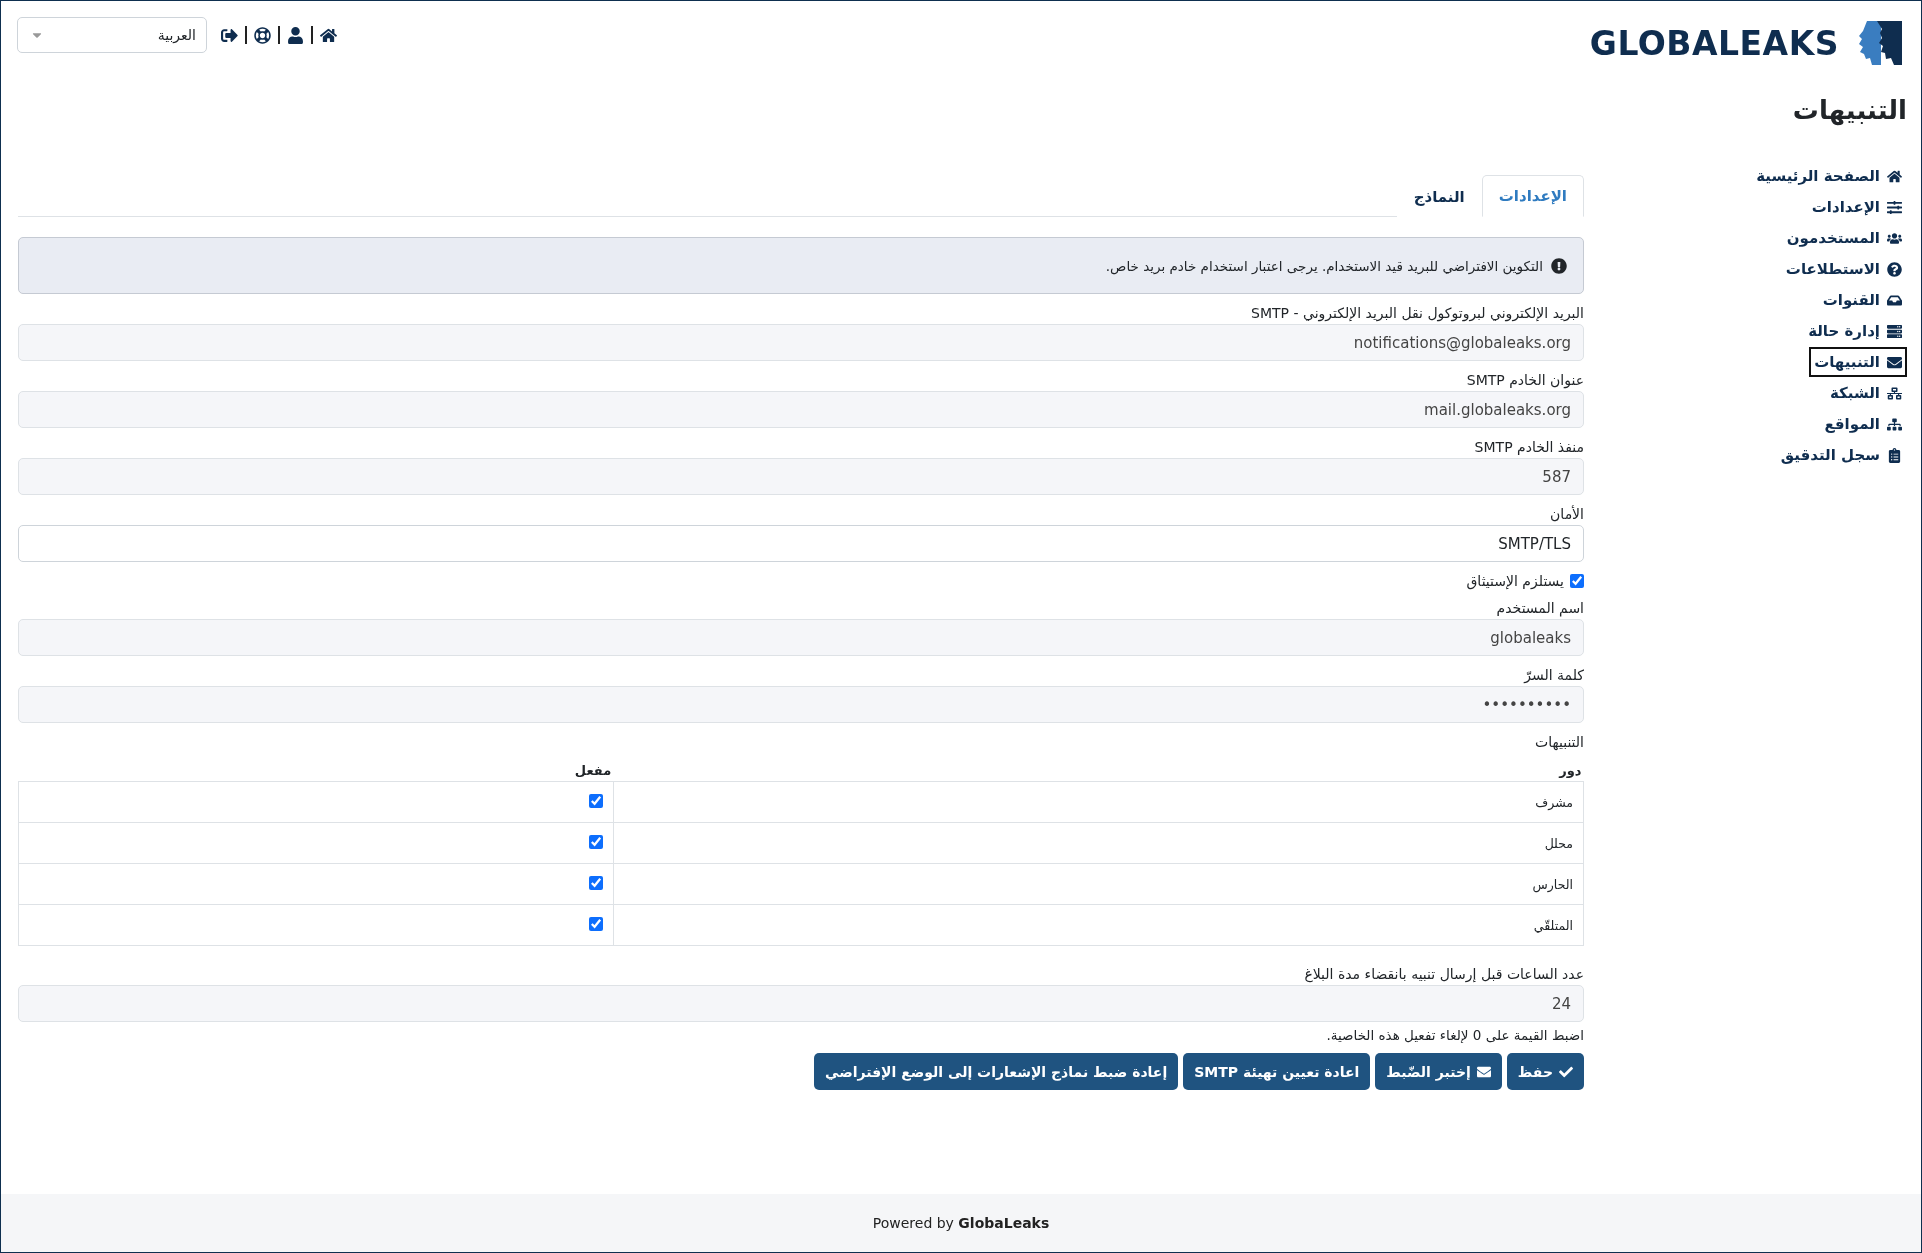  What do you see at coordinates (801, 704) in the screenshot?
I see `text-field: ••••••••••` at bounding box center [801, 704].